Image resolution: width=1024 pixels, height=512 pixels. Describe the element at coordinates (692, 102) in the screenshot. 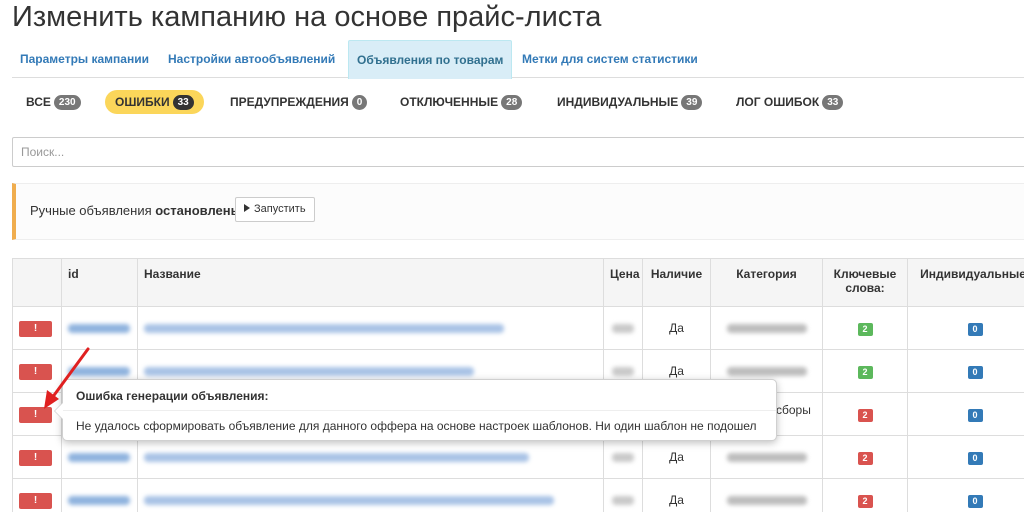

I see `count-badge: 39` at that location.